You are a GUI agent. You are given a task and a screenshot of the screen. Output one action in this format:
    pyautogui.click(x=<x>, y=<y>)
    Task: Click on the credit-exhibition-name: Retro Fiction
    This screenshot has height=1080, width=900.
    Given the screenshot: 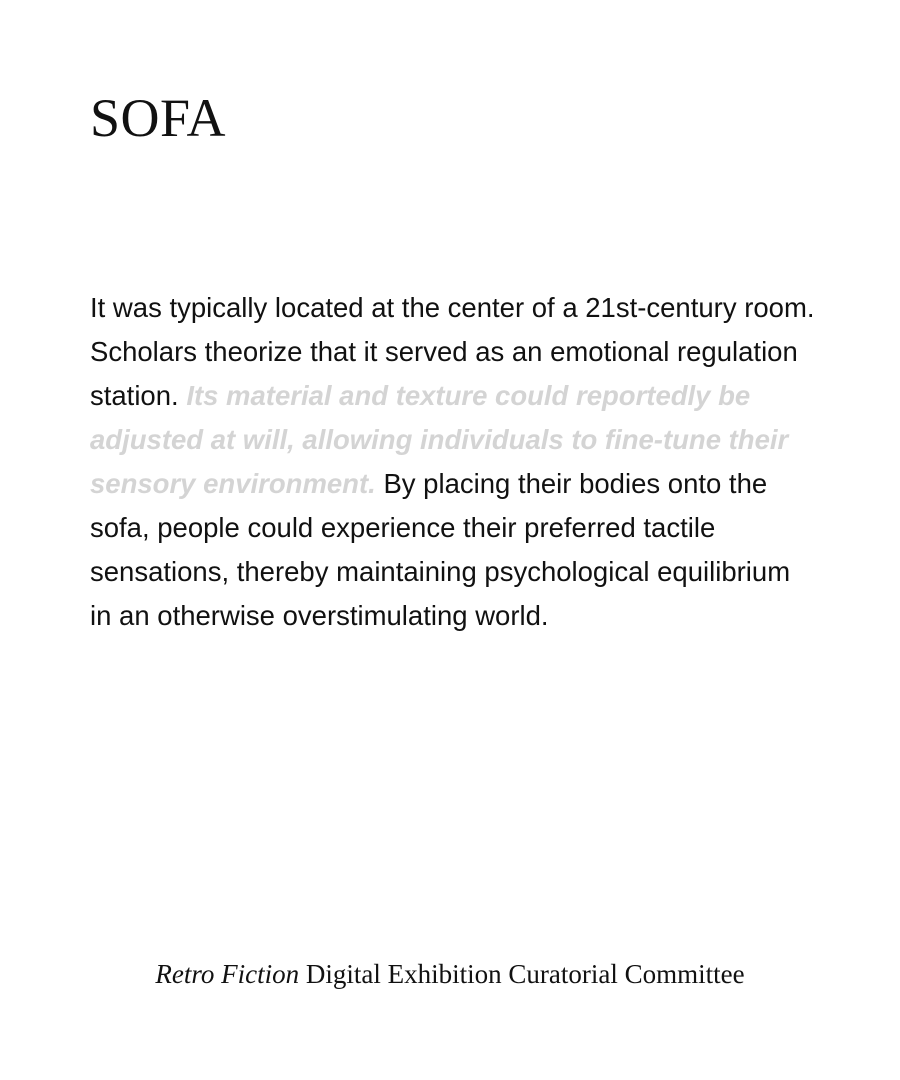 What is the action you would take?
    pyautogui.click(x=227, y=974)
    